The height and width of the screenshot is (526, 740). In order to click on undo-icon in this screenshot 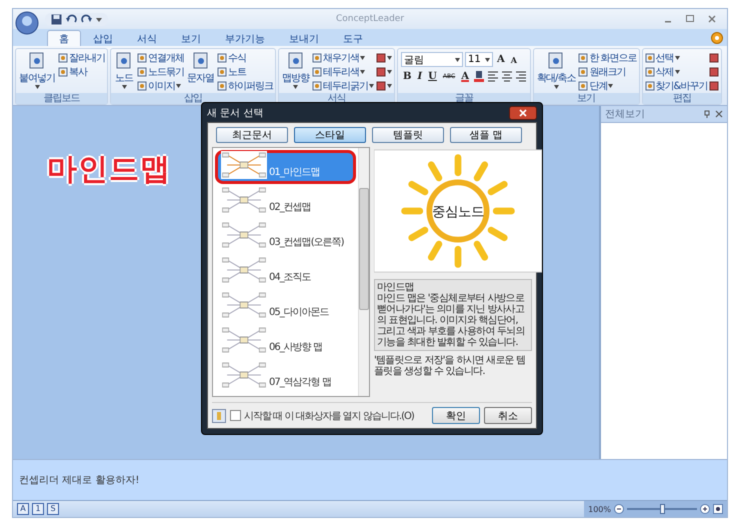, I will do `click(71, 19)`.